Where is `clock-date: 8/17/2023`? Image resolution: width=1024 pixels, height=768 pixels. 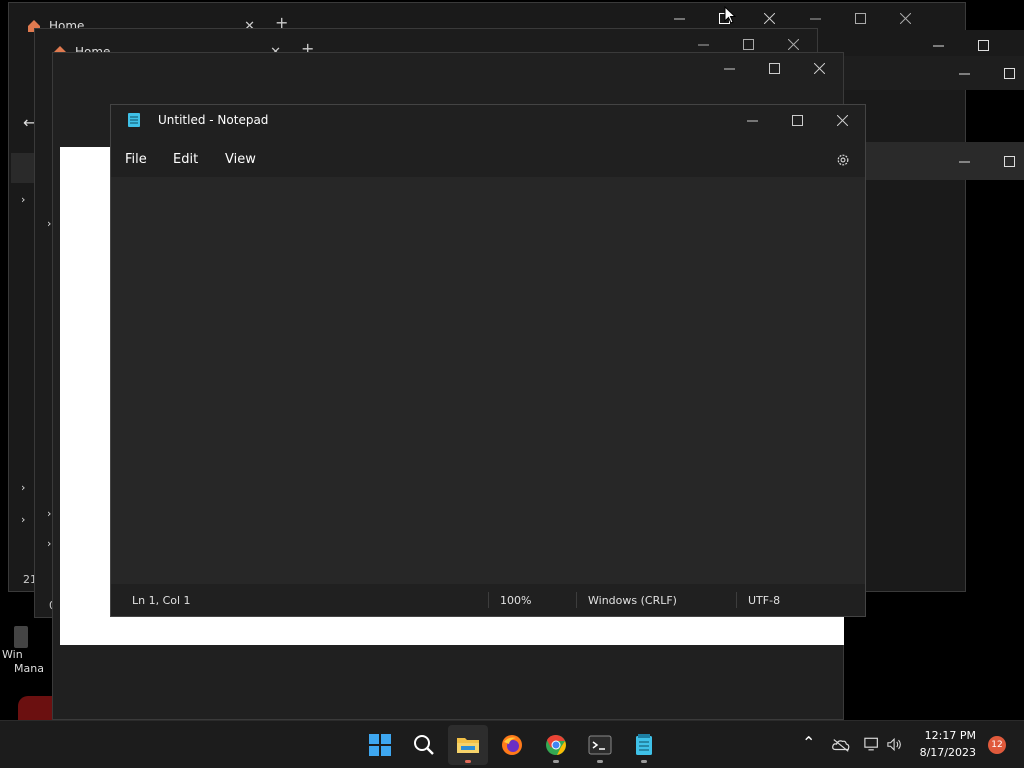 clock-date: 8/17/2023 is located at coordinates (941, 752).